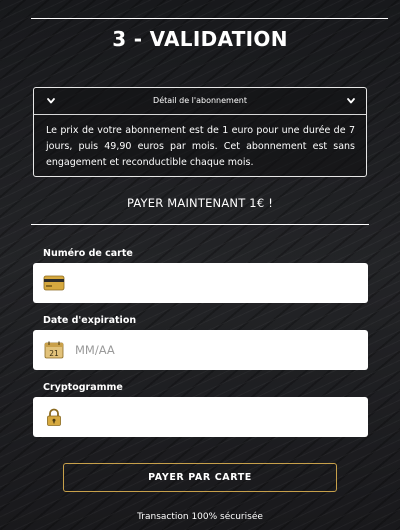  Describe the element at coordinates (200, 517) in the screenshot. I see `secure-transaction-text: Transaction 100% sécurisée` at that location.